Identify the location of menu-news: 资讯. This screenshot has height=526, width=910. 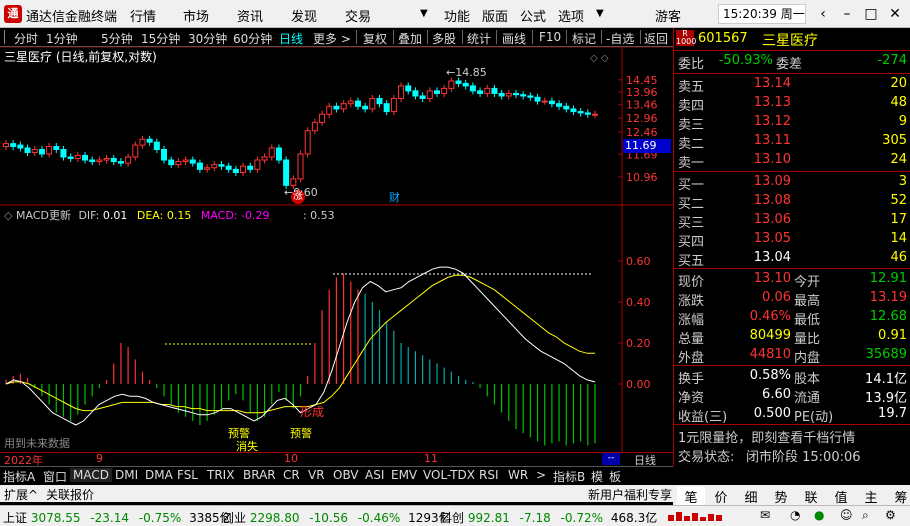
(250, 15).